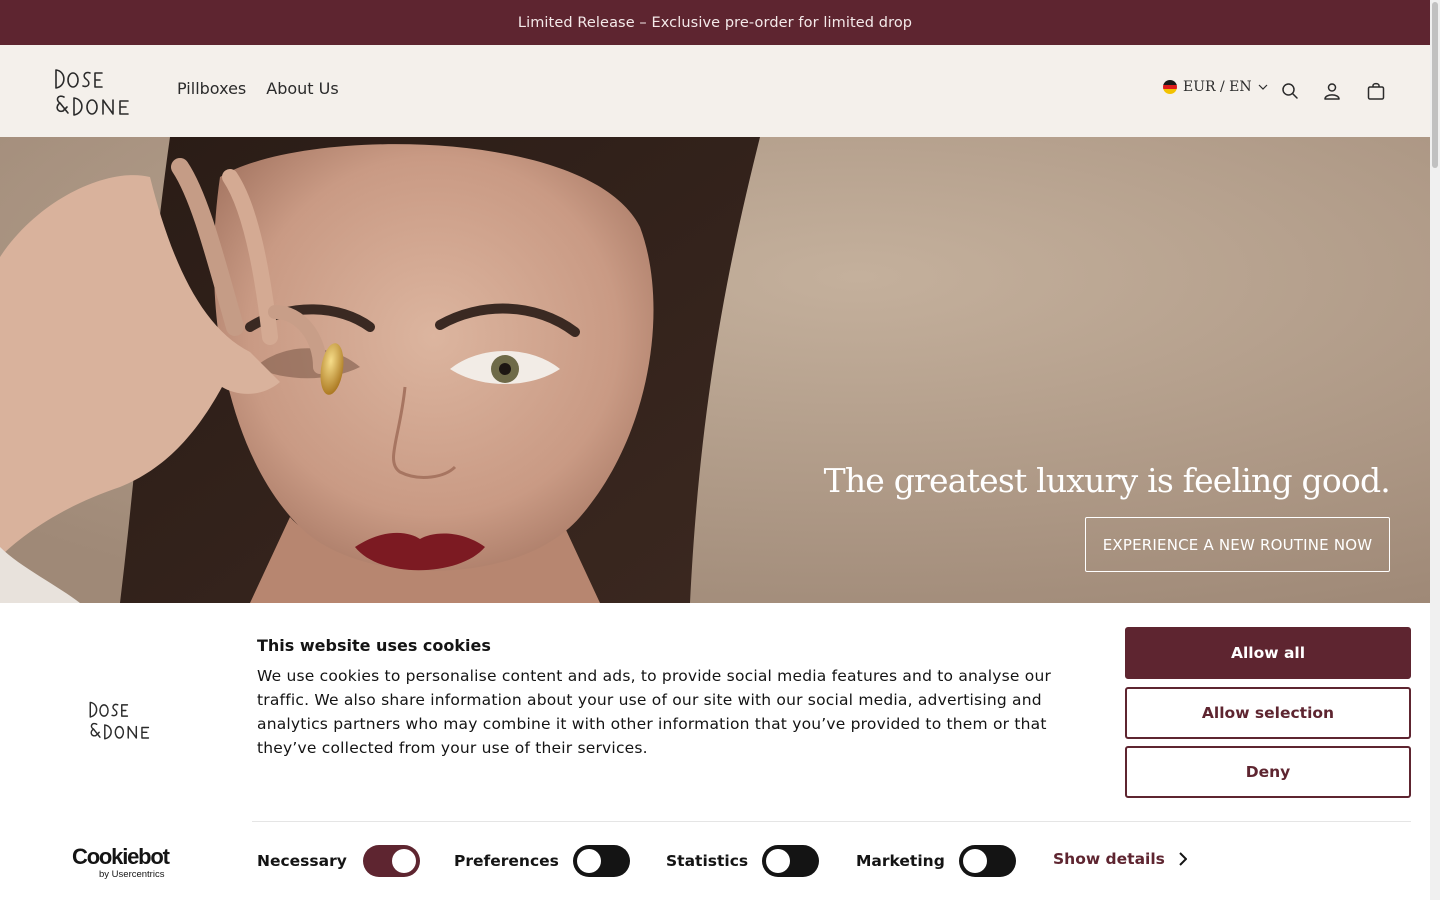 The image size is (1440, 900). Describe the element at coordinates (1107, 480) in the screenshot. I see `hero-headline: The greatest luxury is feeling good.` at that location.